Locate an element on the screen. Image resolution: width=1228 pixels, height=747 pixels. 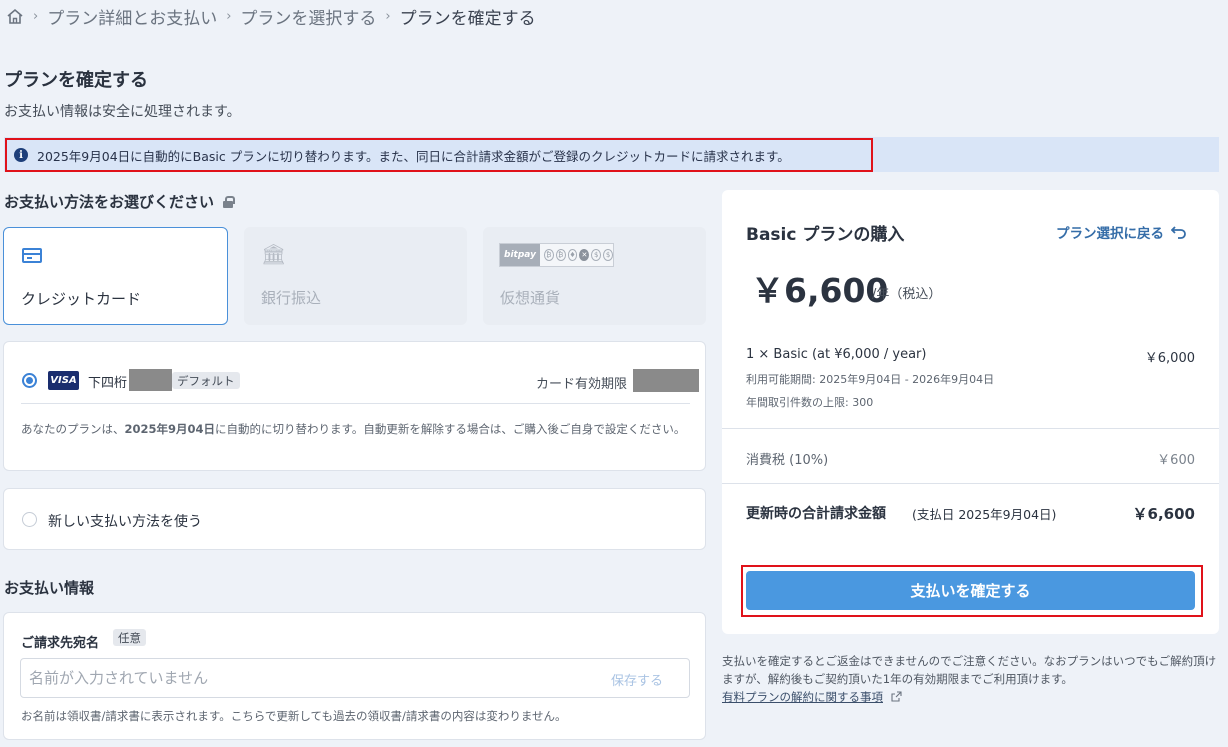
card-expiry-label: カード有効期限 is located at coordinates (582, 384).